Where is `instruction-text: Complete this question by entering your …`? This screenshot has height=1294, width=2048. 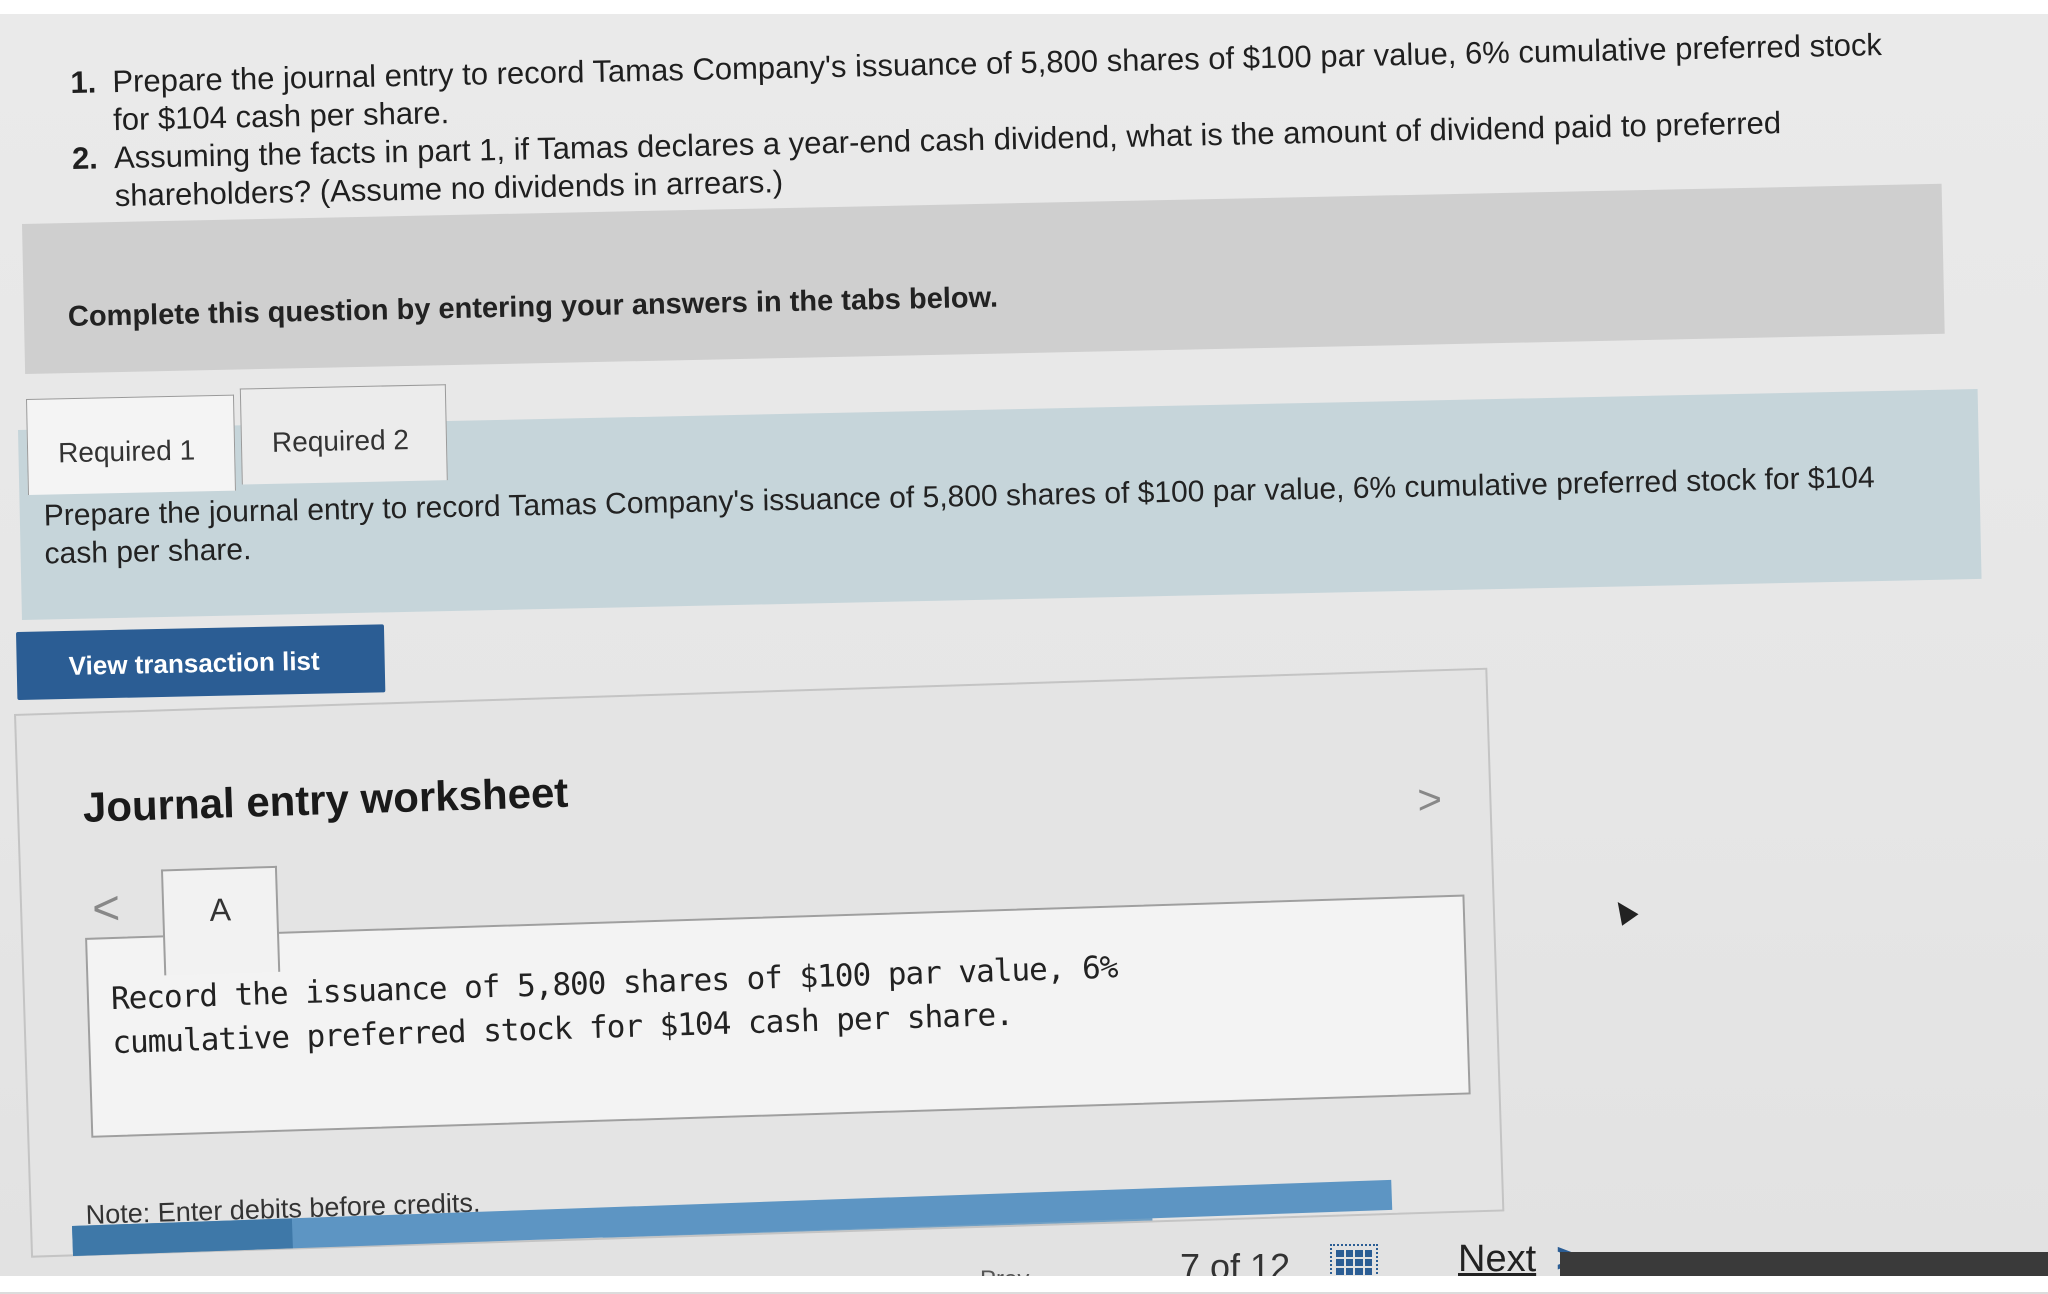 instruction-text: Complete this question by entering your … is located at coordinates (533, 307).